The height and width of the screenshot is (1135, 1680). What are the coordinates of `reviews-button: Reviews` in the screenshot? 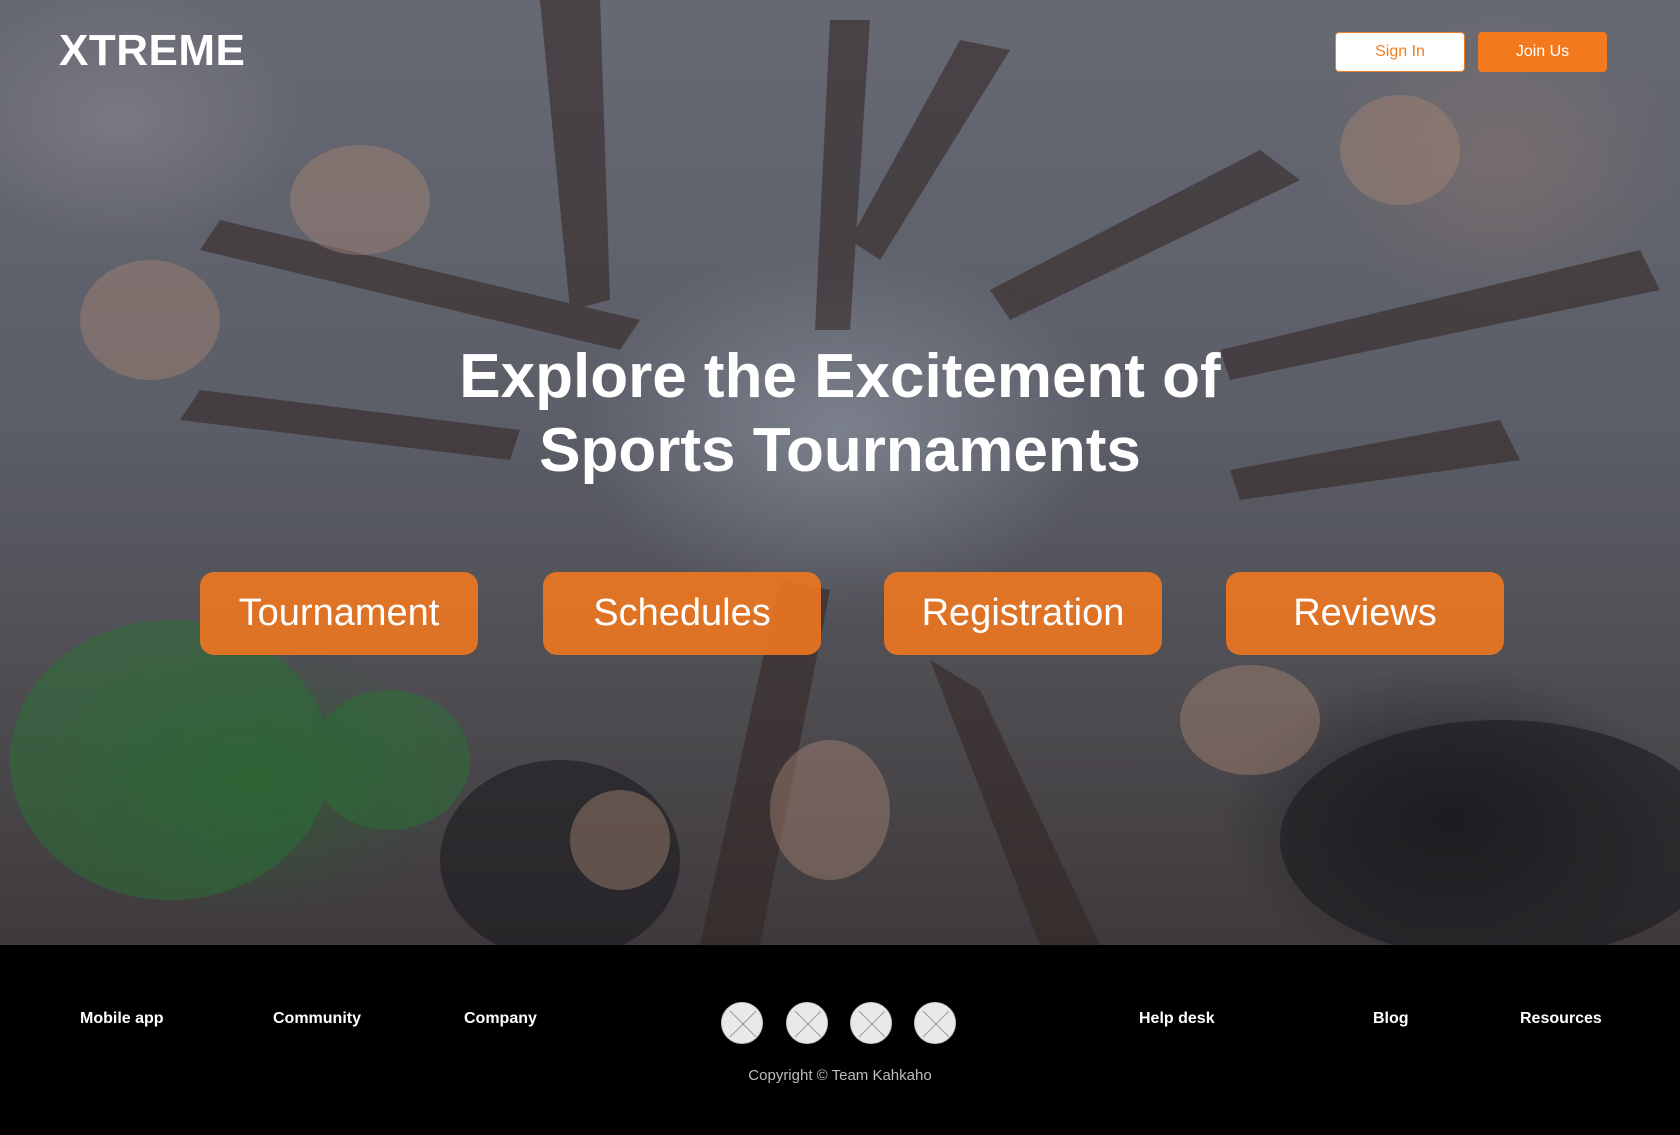 It's located at (1365, 613).